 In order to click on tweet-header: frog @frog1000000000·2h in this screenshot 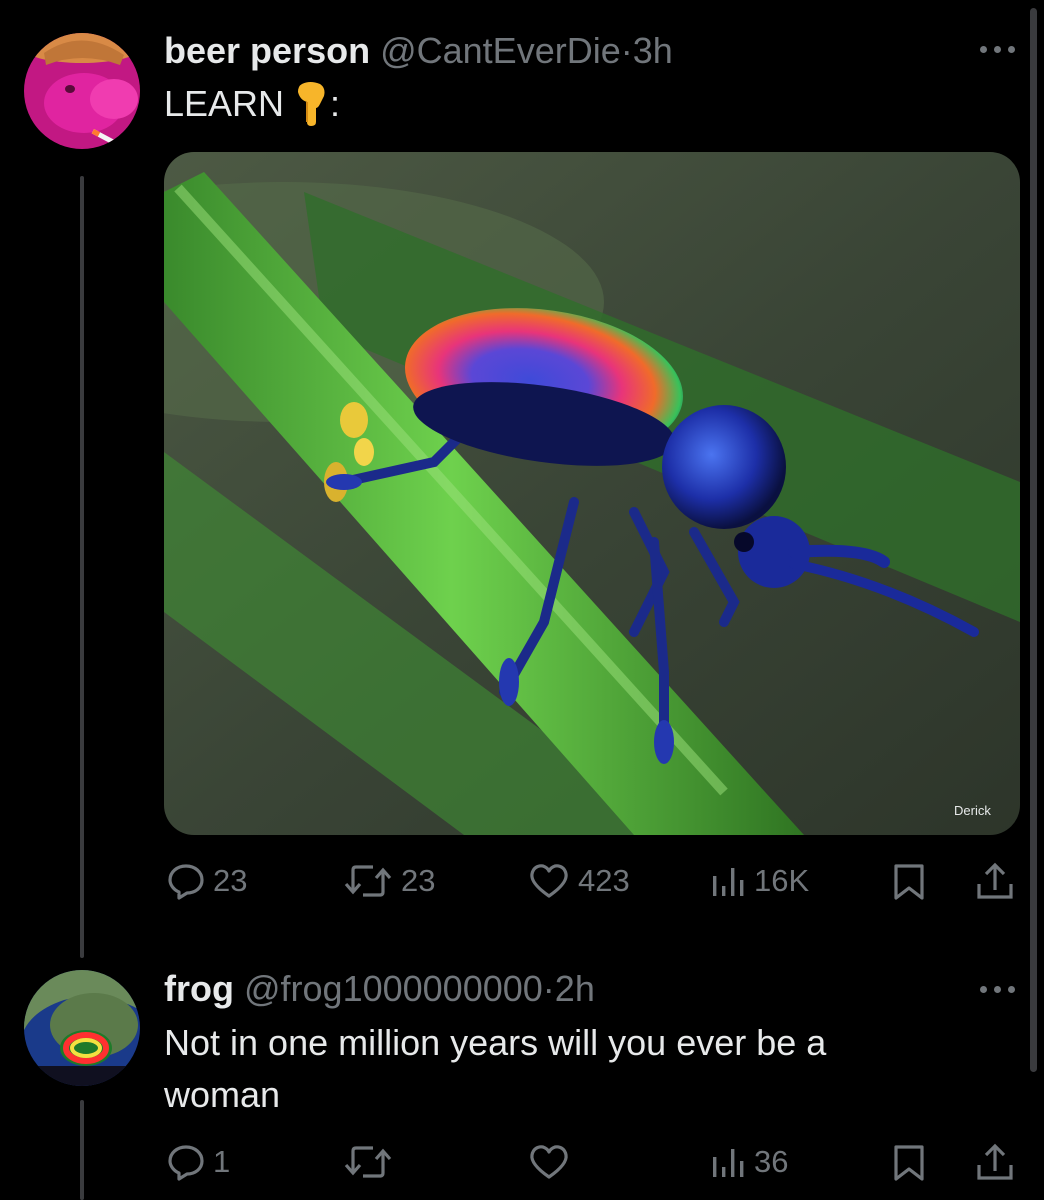, I will do `click(379, 989)`.